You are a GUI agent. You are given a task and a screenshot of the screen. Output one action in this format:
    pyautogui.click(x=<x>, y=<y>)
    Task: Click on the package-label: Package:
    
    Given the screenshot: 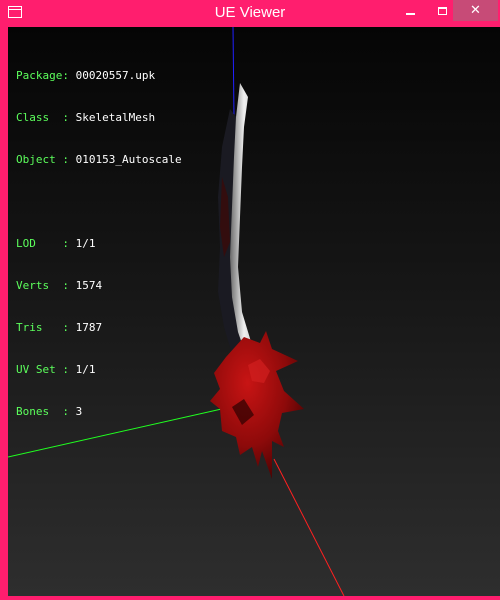 What is the action you would take?
    pyautogui.click(x=42, y=75)
    